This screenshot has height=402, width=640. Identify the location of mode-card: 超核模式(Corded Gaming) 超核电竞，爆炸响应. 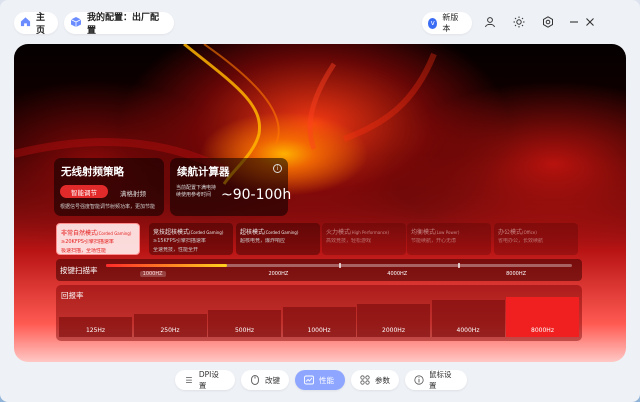
(278, 239).